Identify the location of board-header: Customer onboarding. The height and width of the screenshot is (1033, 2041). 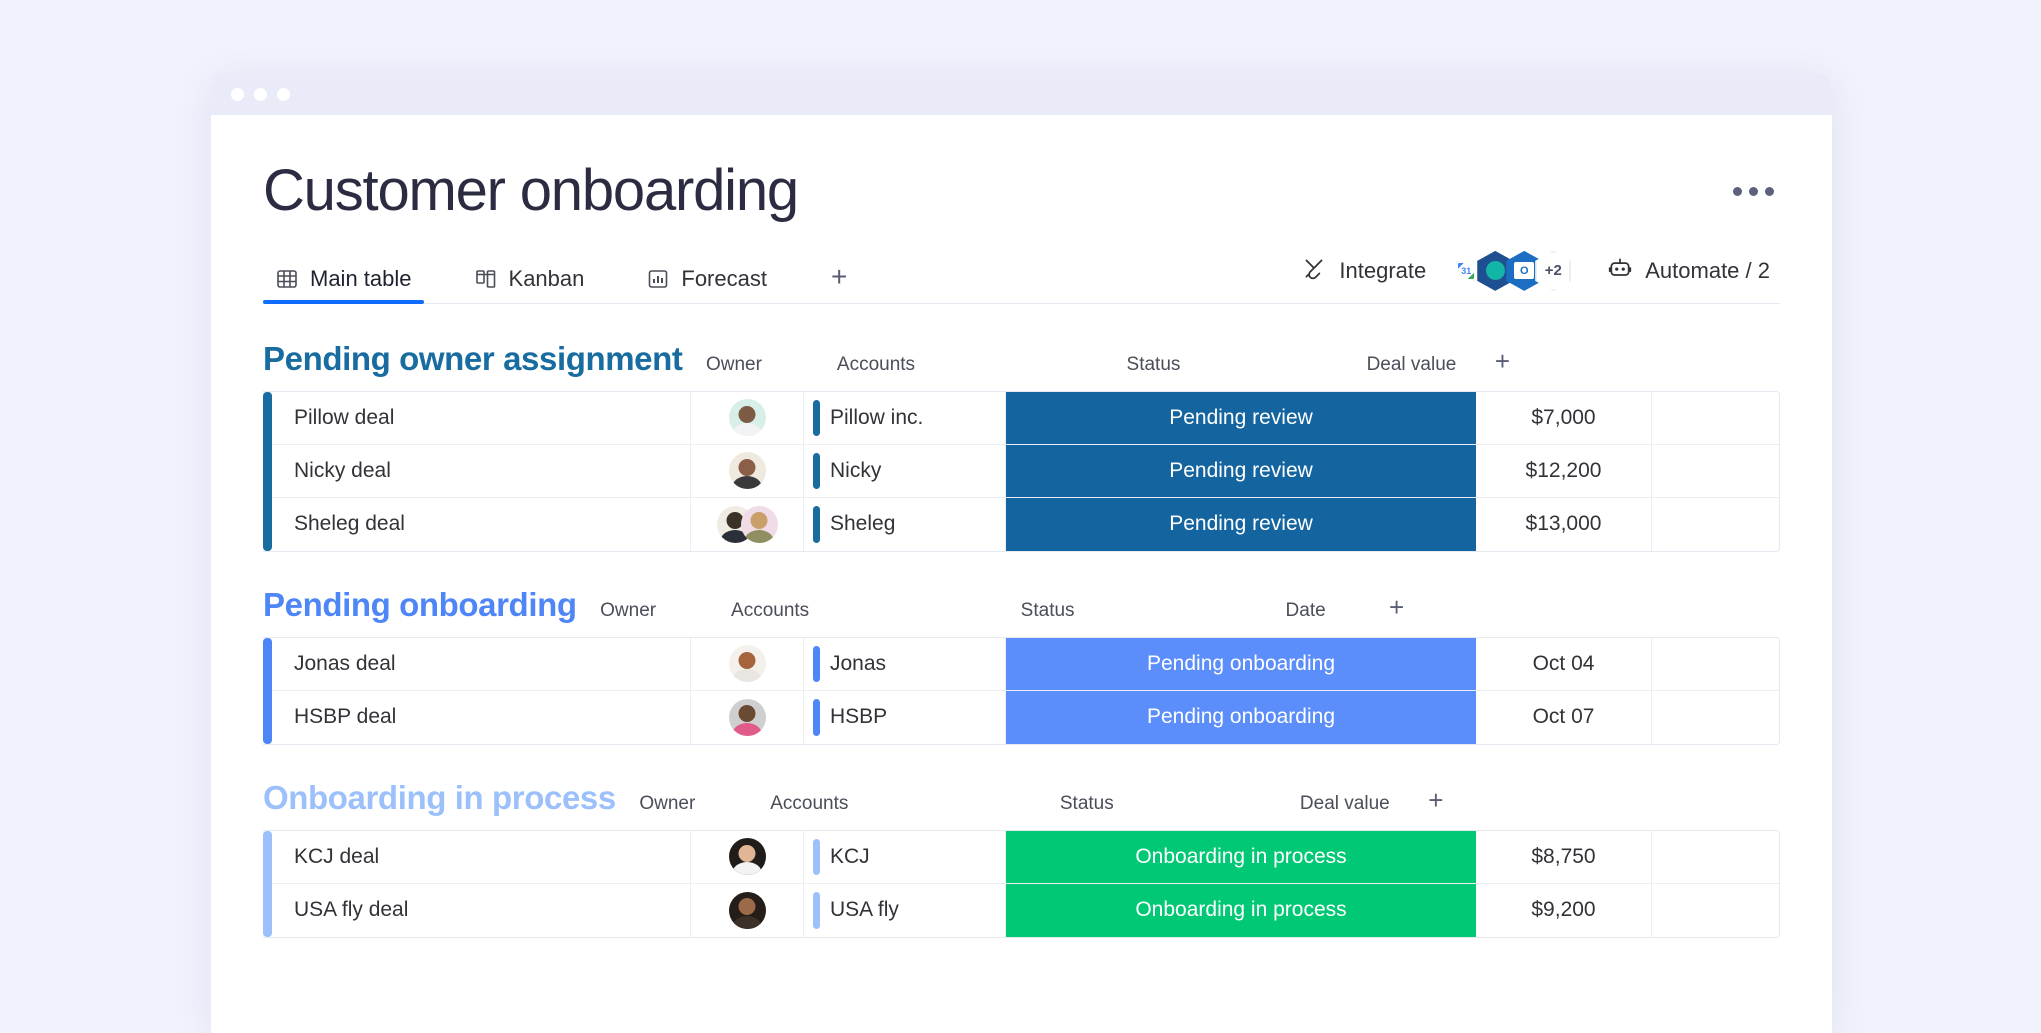
(1021, 168).